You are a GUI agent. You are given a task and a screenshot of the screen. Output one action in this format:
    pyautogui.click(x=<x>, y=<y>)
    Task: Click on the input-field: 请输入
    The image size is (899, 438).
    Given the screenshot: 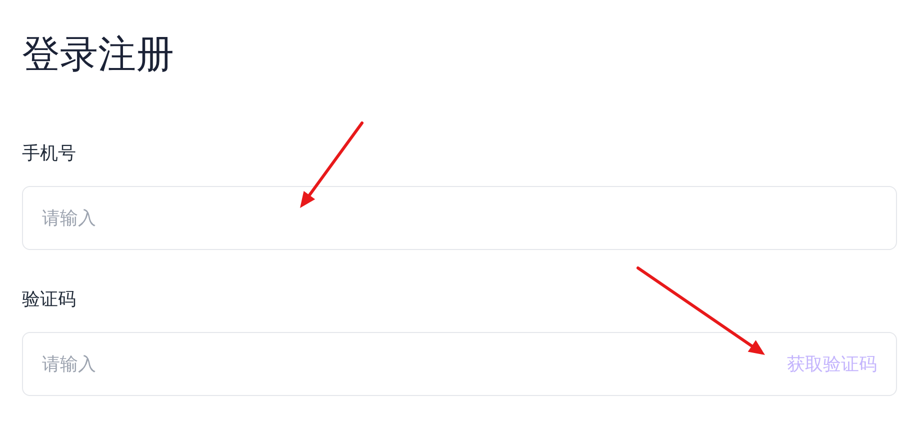 What is the action you would take?
    pyautogui.click(x=459, y=218)
    